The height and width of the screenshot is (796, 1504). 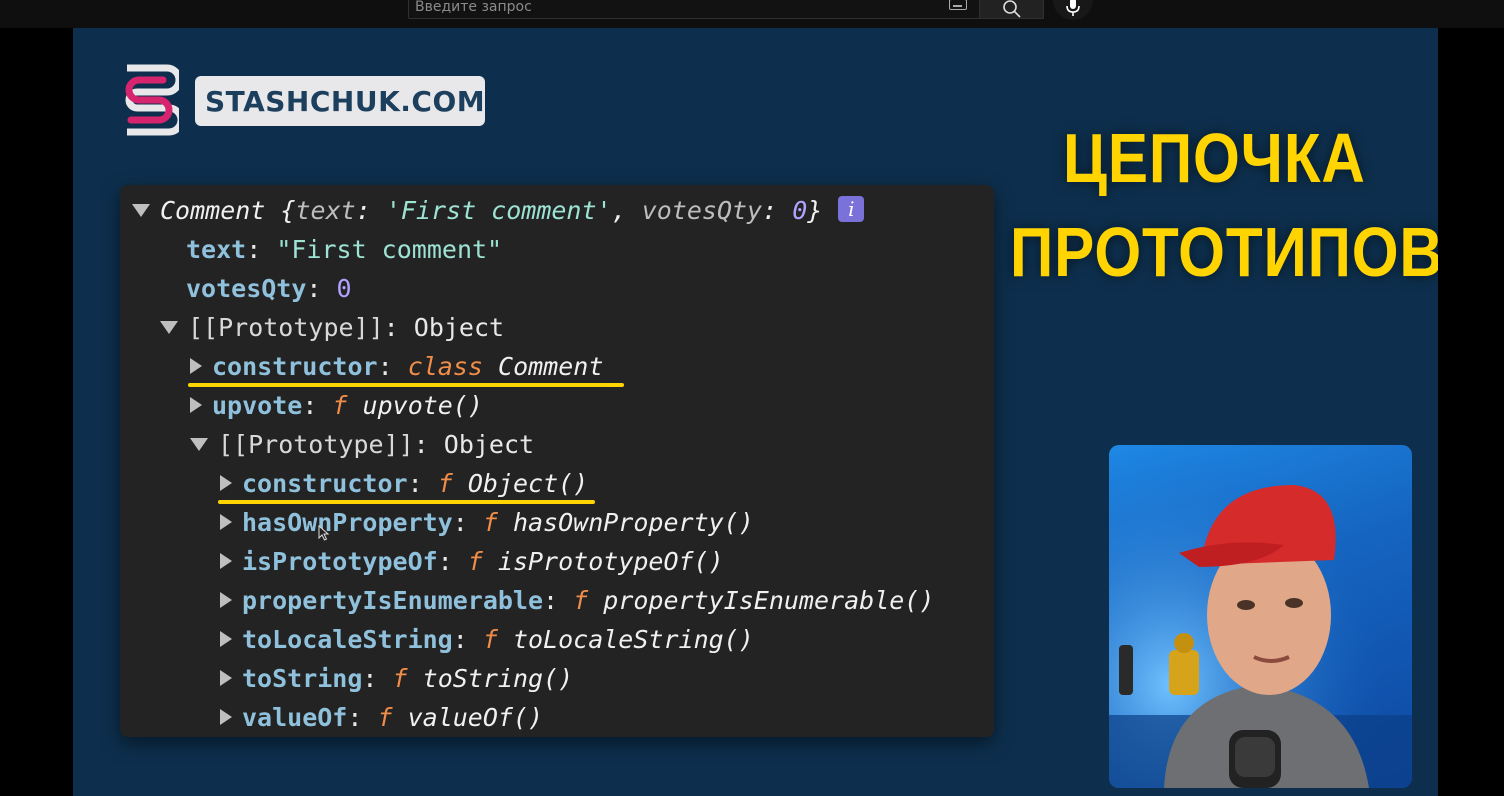 What do you see at coordinates (851, 209) in the screenshot?
I see `info-icon: i` at bounding box center [851, 209].